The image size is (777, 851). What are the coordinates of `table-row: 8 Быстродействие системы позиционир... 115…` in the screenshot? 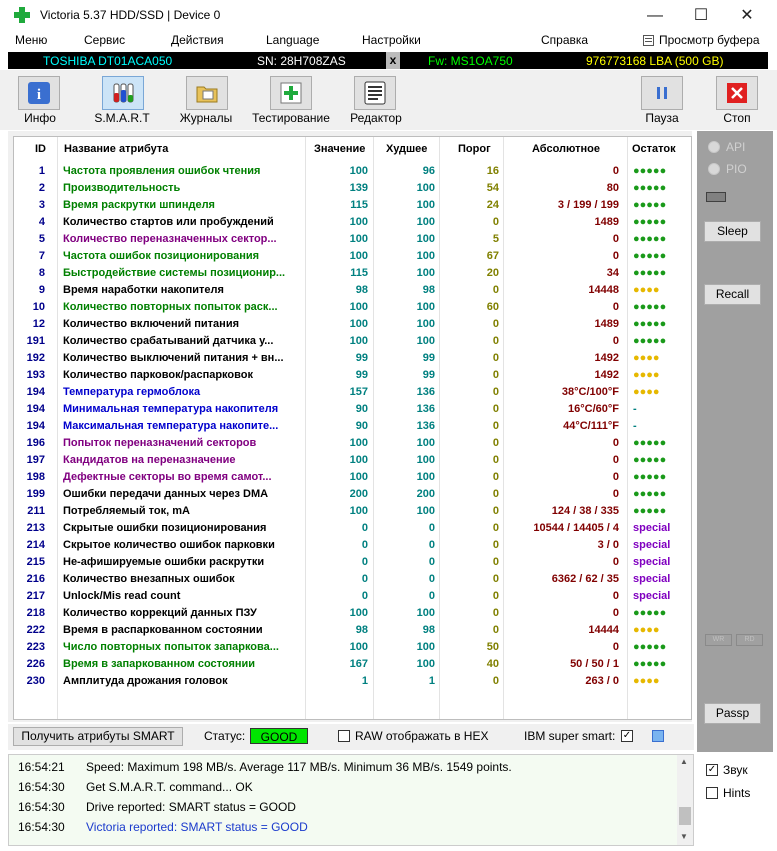 It's located at (352, 273).